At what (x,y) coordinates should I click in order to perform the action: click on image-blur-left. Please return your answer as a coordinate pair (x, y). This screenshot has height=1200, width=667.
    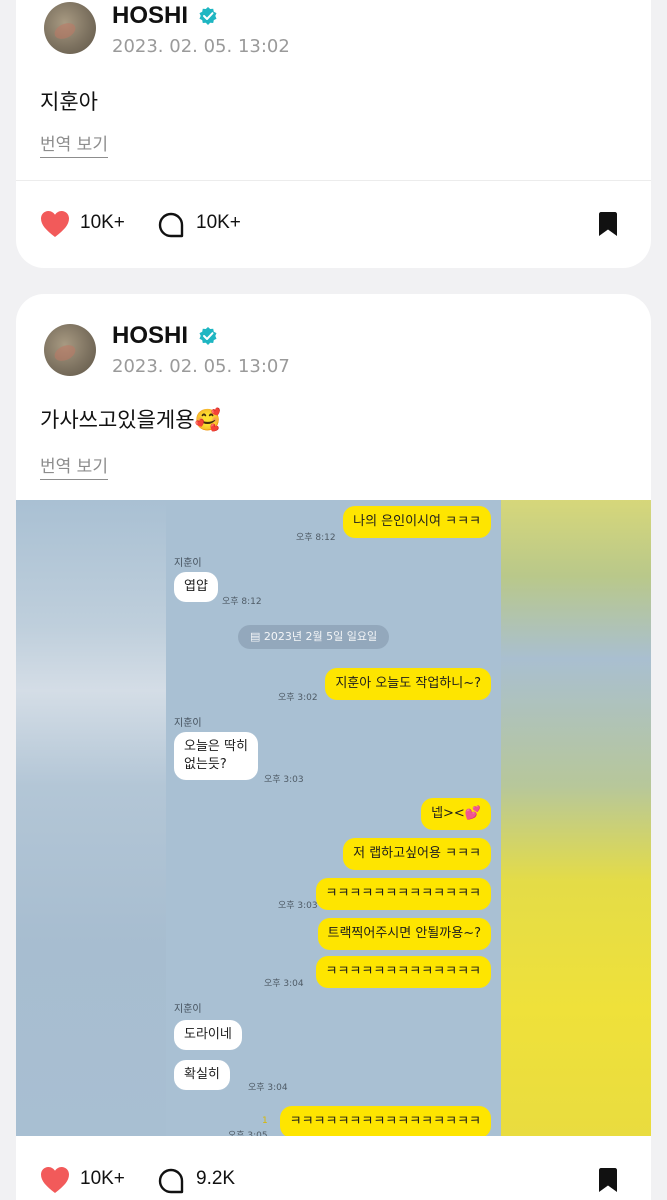
    Looking at the image, I should click on (91, 818).